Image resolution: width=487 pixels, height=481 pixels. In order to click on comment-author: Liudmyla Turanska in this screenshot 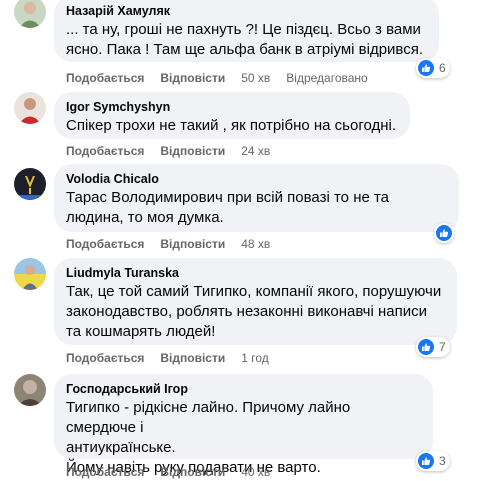, I will do `click(255, 273)`.